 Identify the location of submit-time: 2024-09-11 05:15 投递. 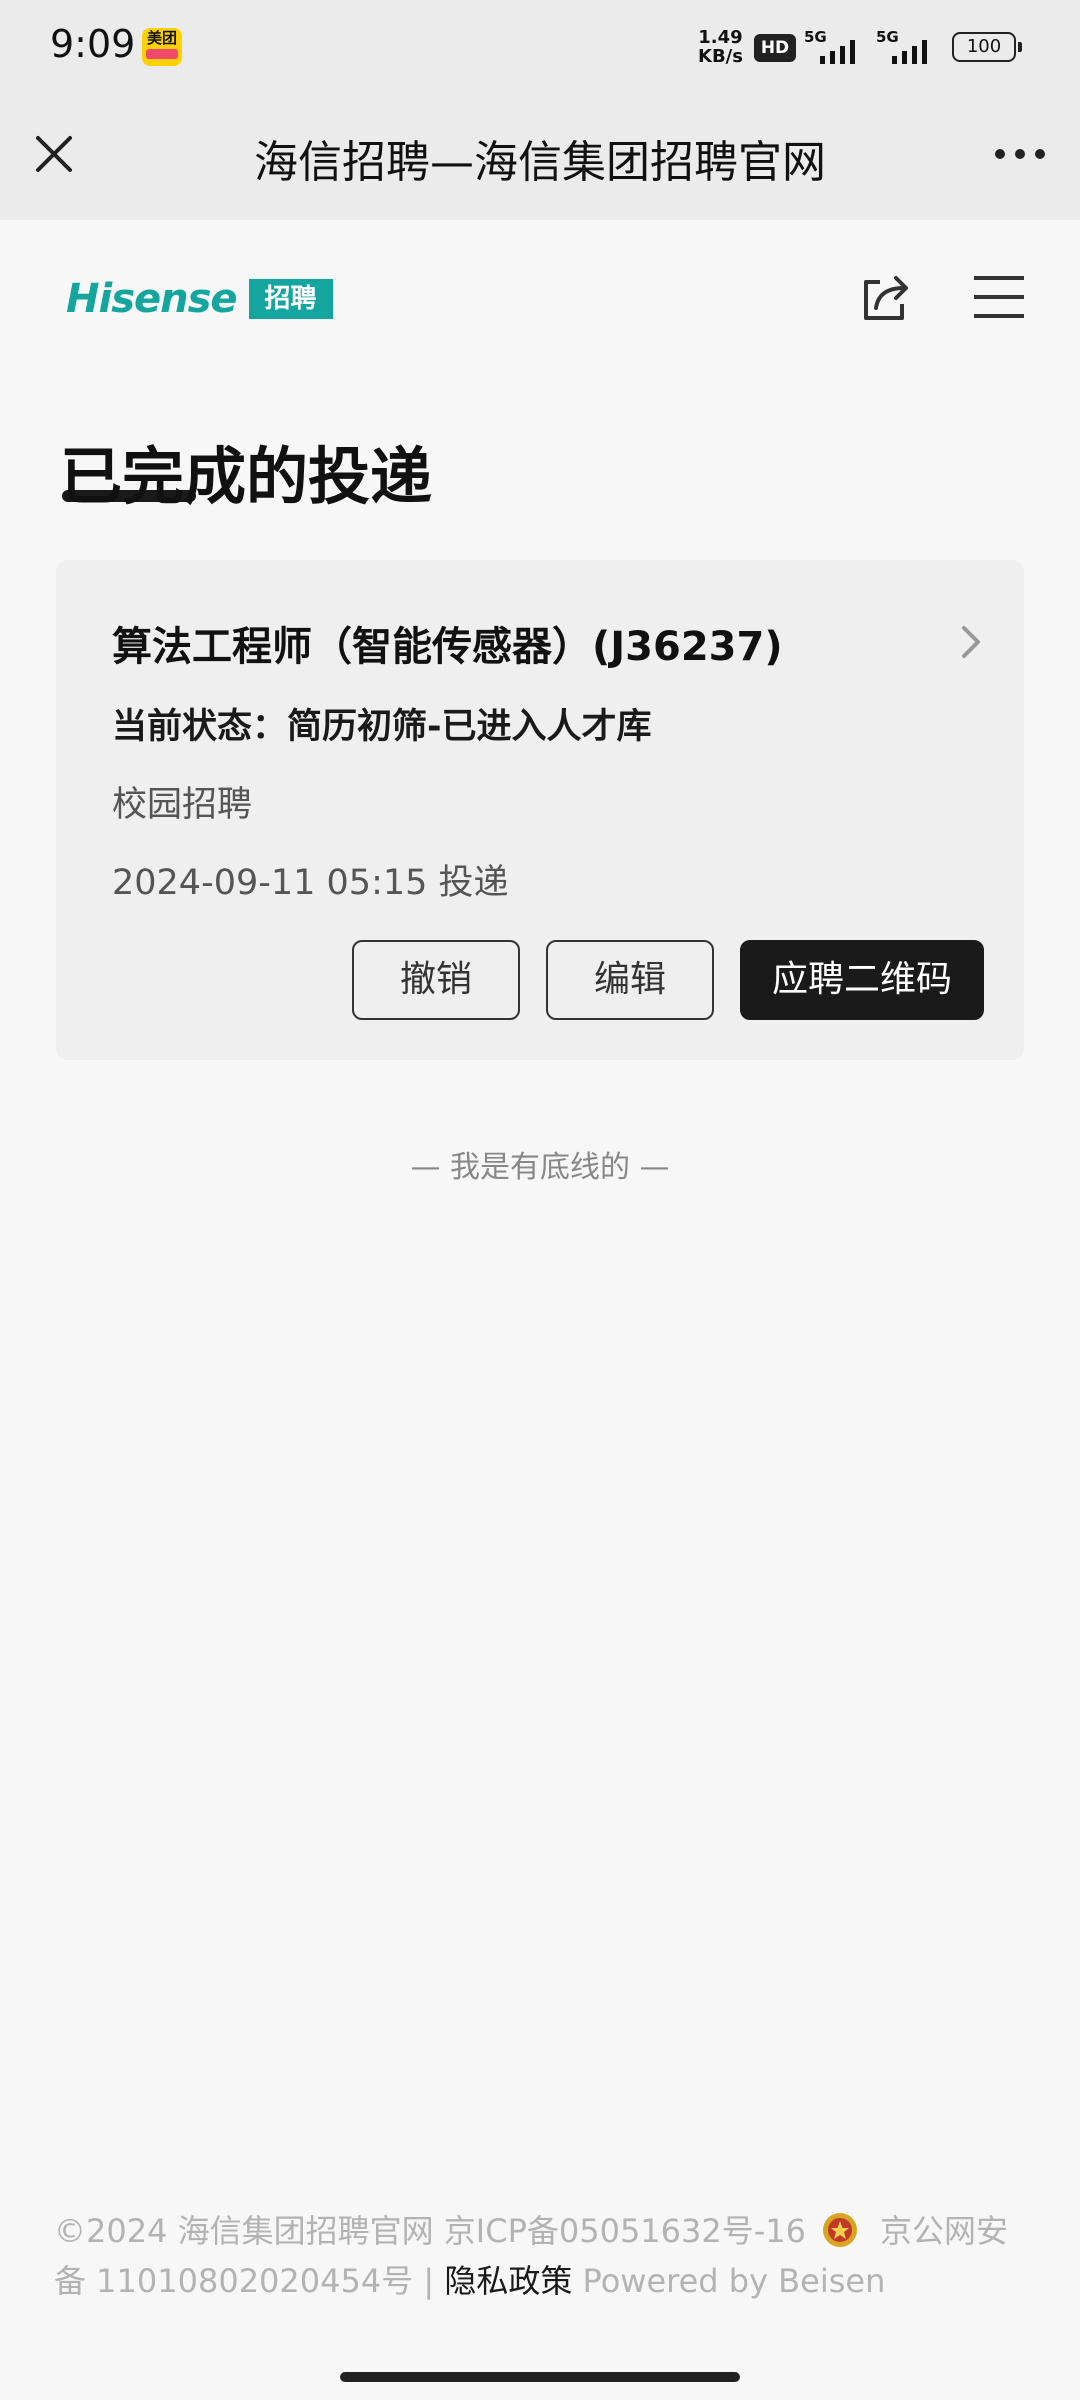
(310, 883).